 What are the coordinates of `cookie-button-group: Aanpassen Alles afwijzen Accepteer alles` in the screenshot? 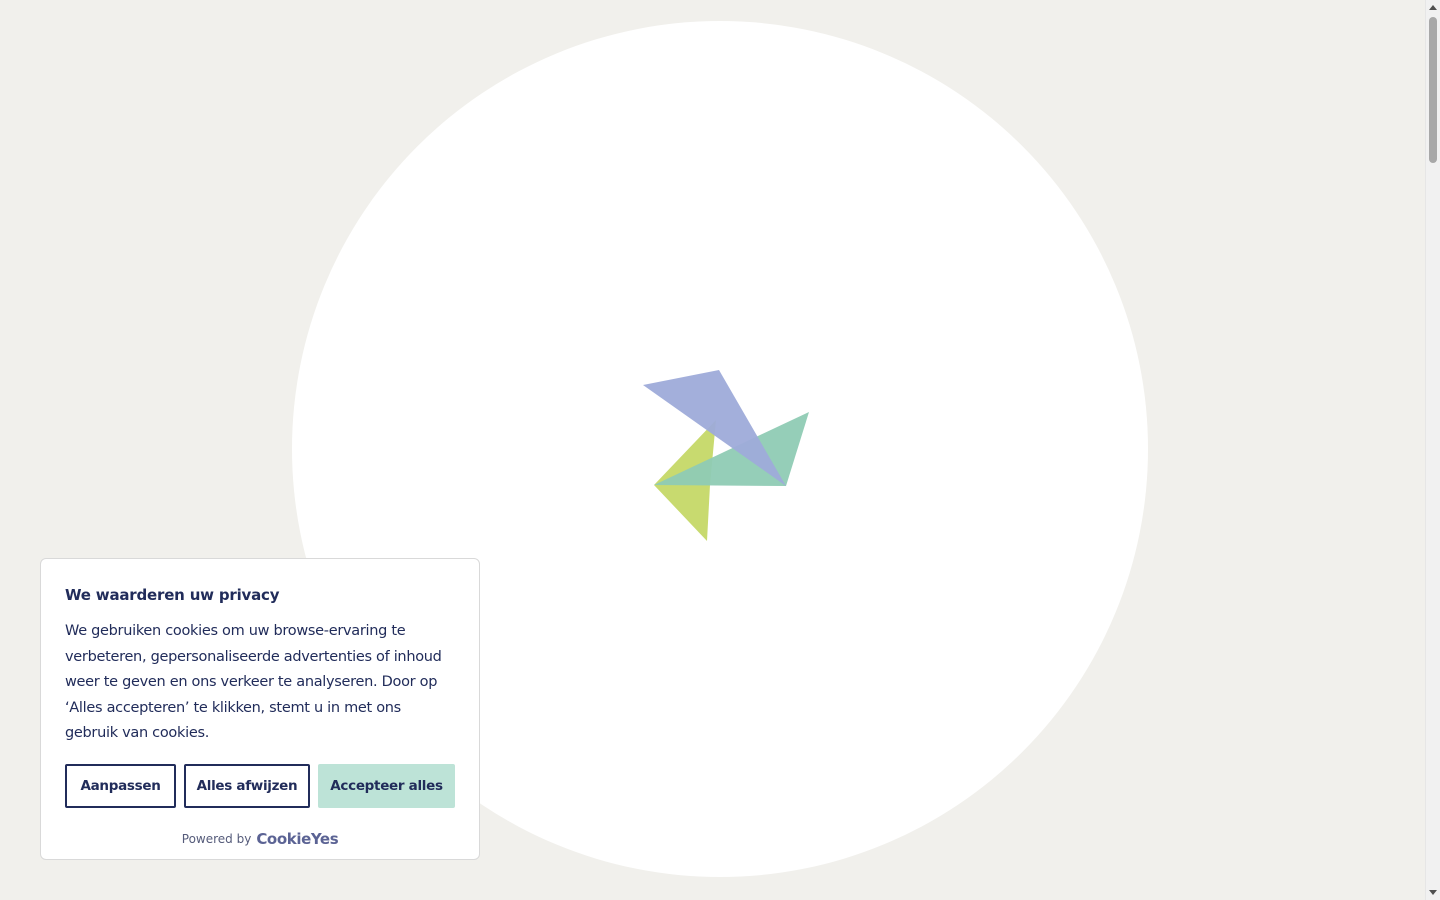 It's located at (260, 785).